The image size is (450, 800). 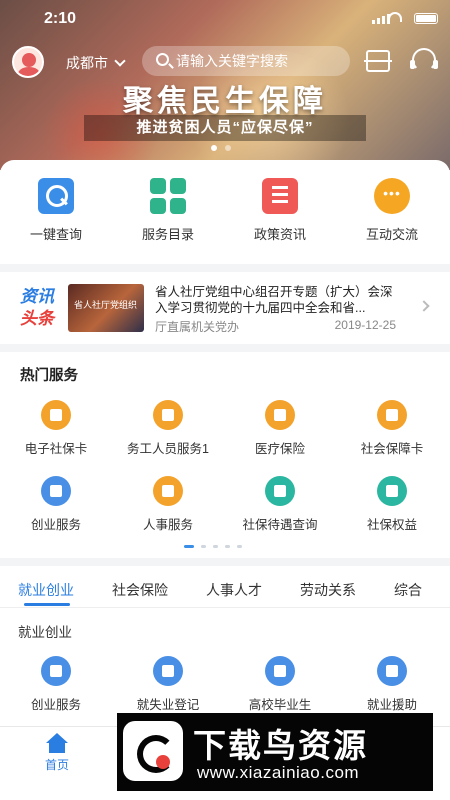 I want to click on status-bar: 2:10, so click(x=225, y=18).